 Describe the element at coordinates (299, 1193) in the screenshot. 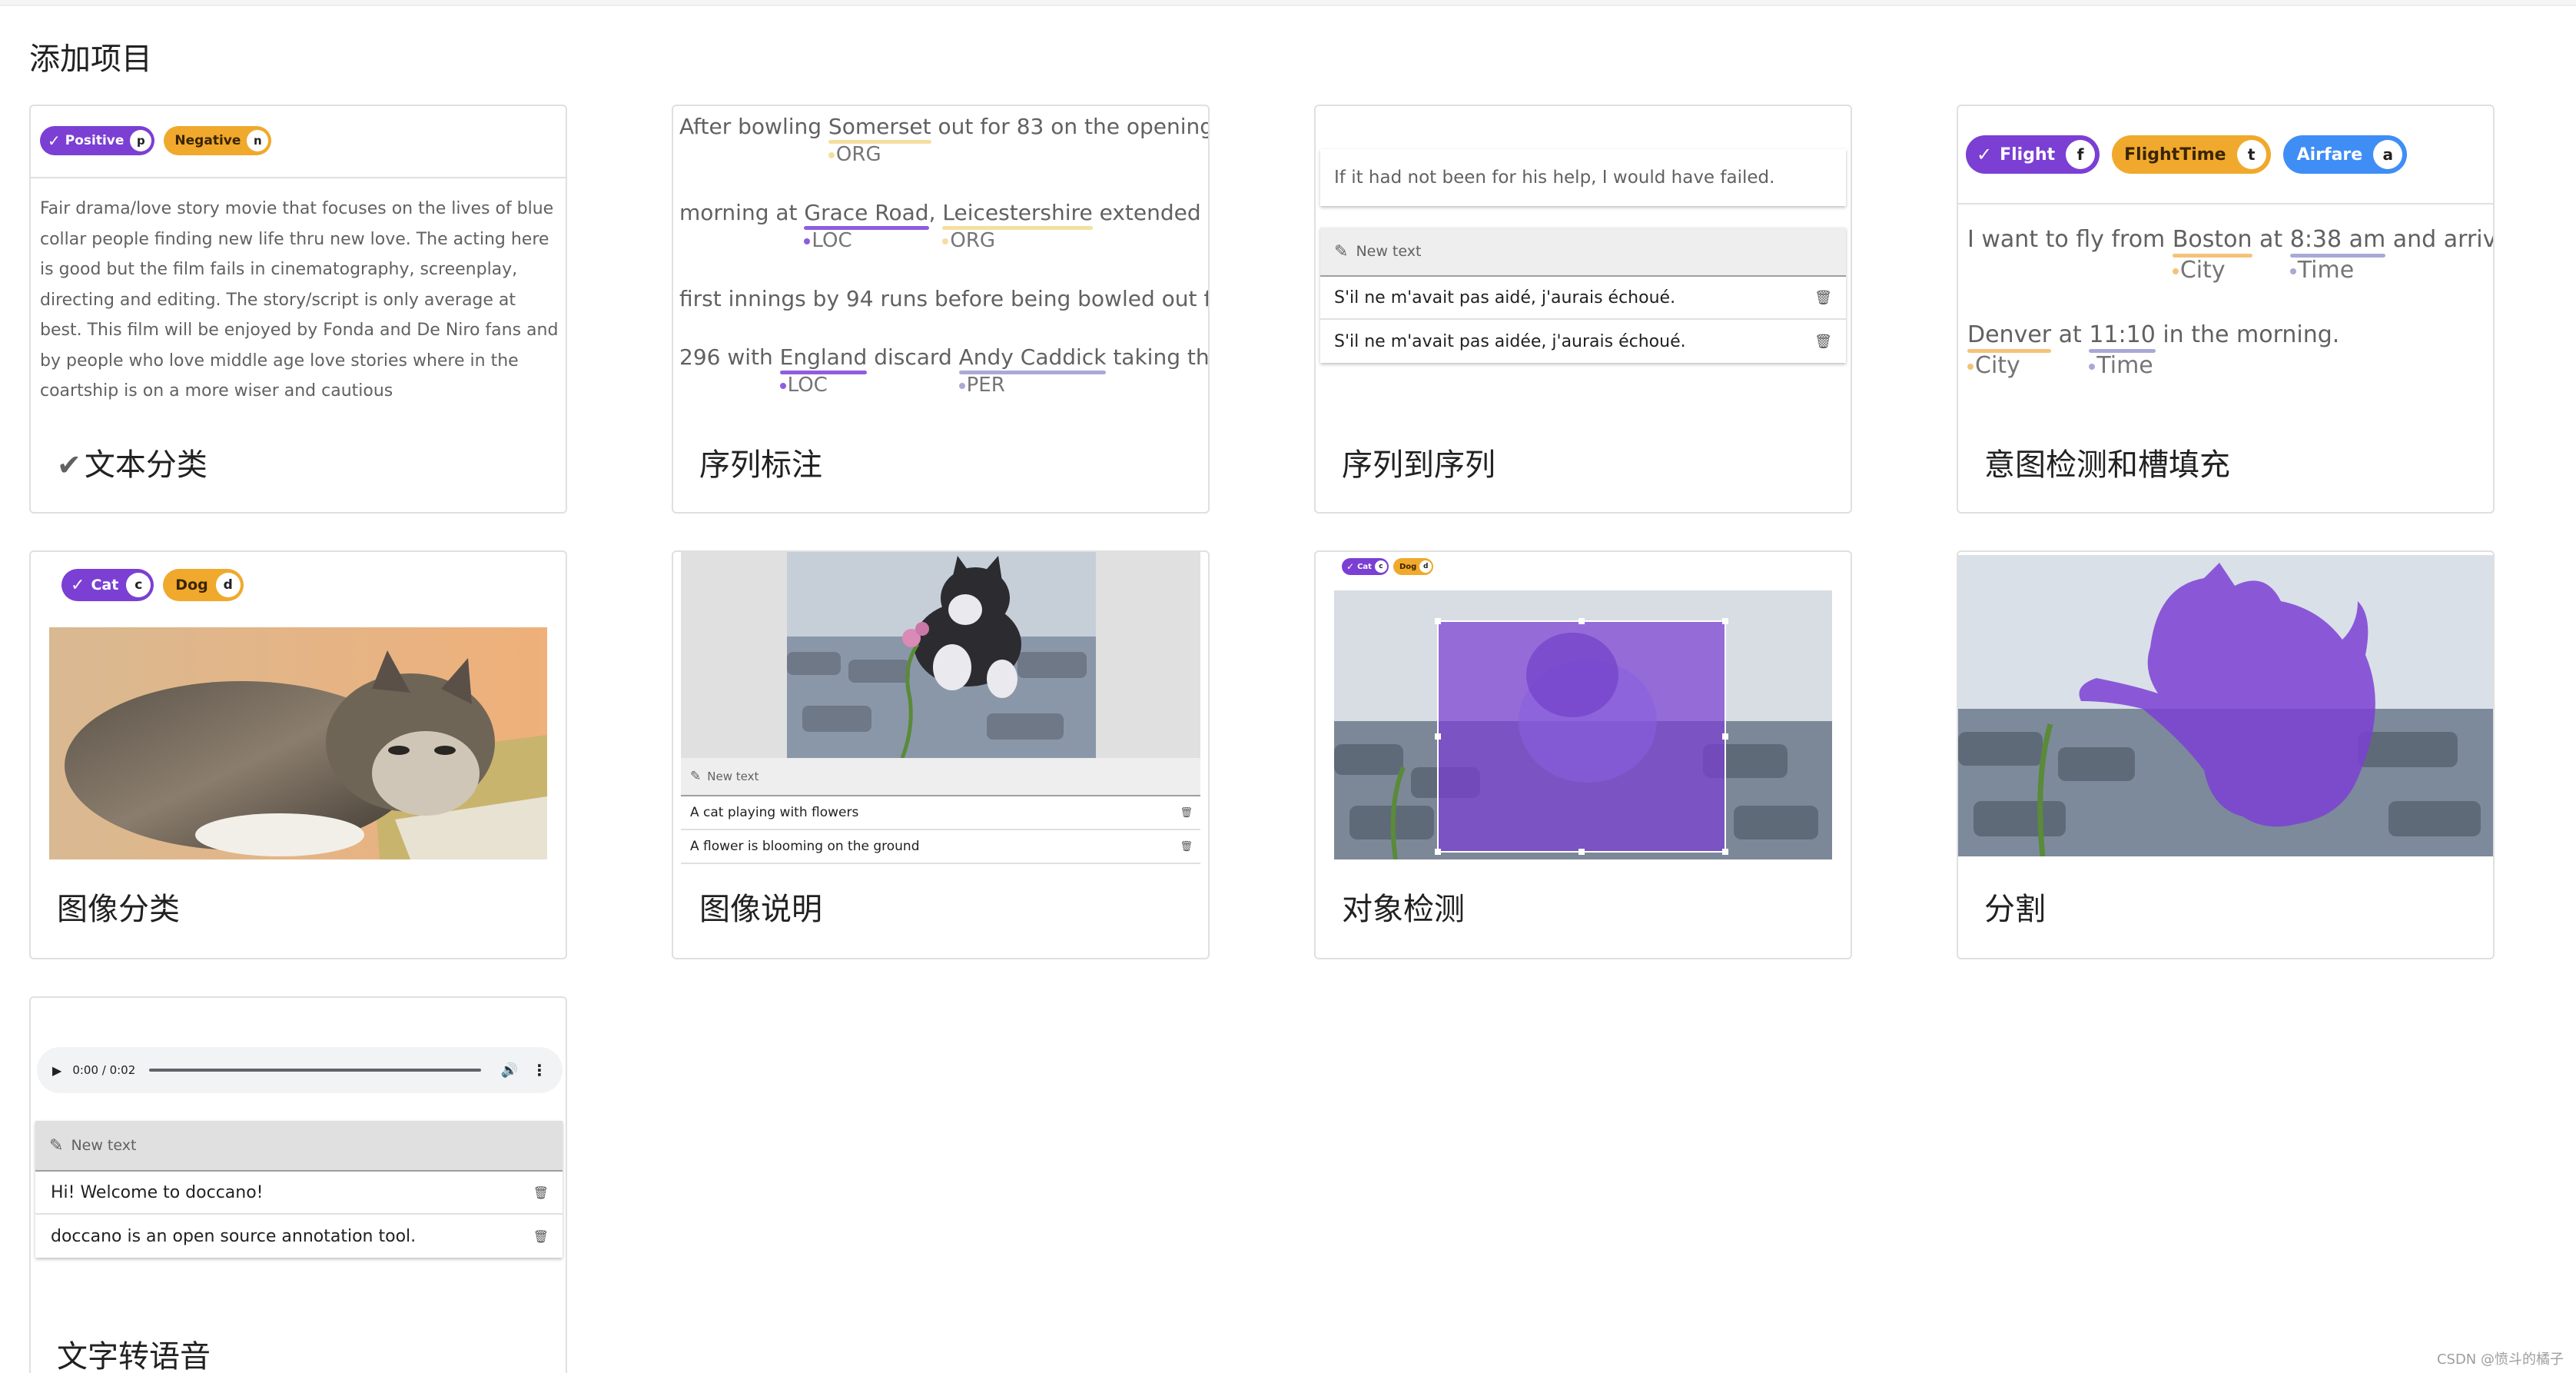

I see `list-item: Hi! Welcome to doccano! 🗑` at that location.